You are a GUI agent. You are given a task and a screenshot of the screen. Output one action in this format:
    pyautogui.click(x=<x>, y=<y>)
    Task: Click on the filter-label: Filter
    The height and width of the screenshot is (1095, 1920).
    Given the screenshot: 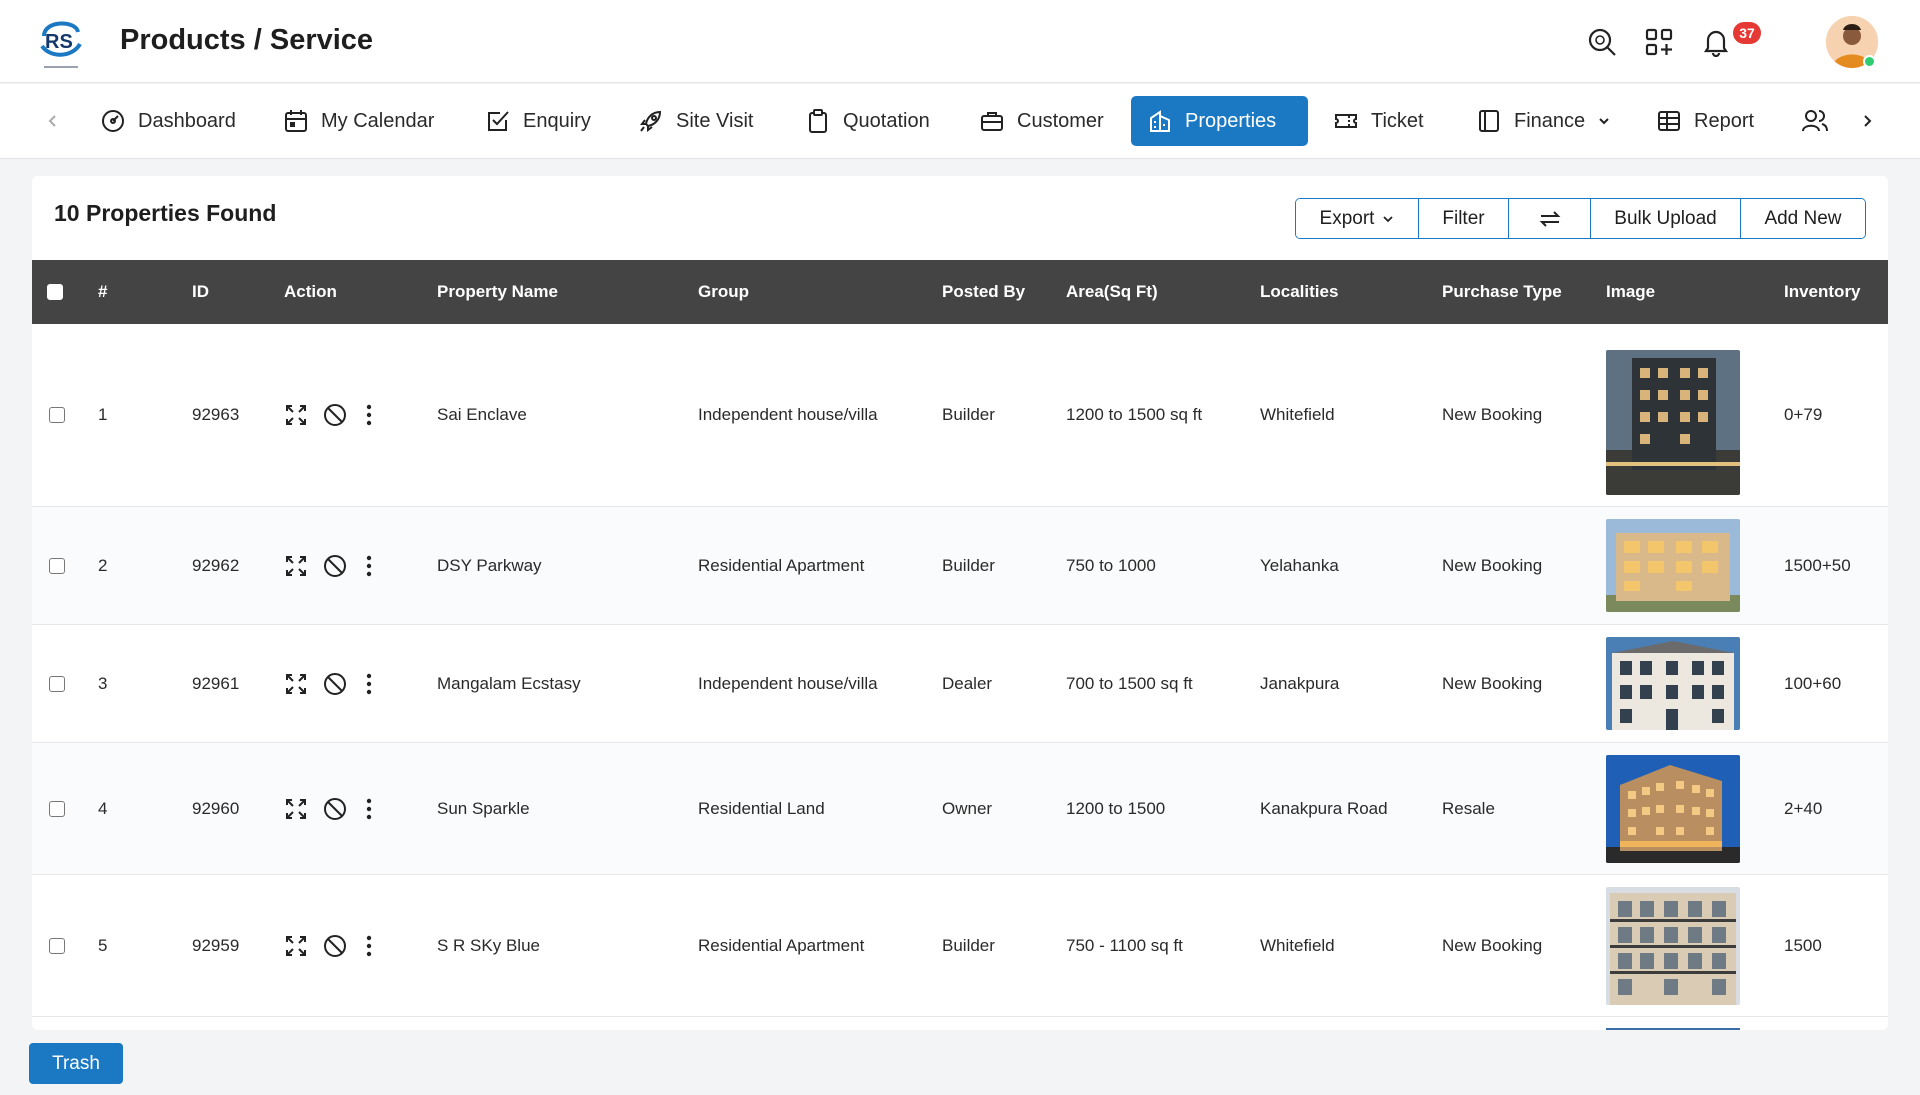 What is the action you would take?
    pyautogui.click(x=1463, y=218)
    